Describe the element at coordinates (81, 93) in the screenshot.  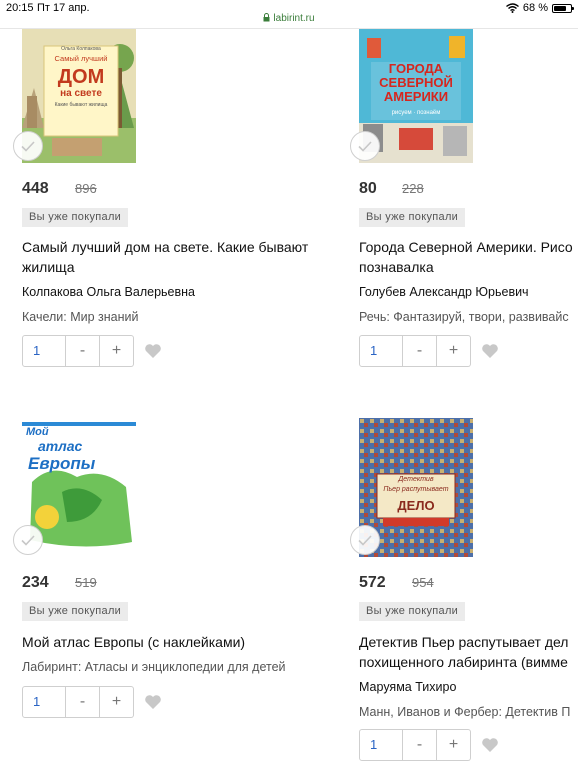
I see `cover-title-sub: на свете` at that location.